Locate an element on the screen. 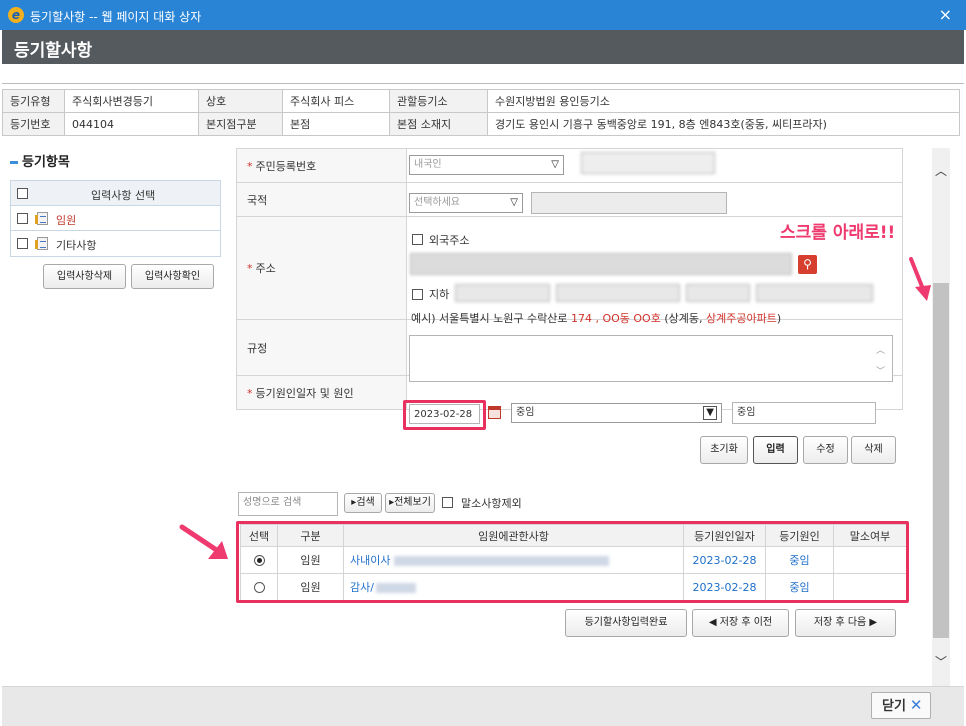  save-prev-button: ◀ 저장 후 이전 is located at coordinates (740, 623).